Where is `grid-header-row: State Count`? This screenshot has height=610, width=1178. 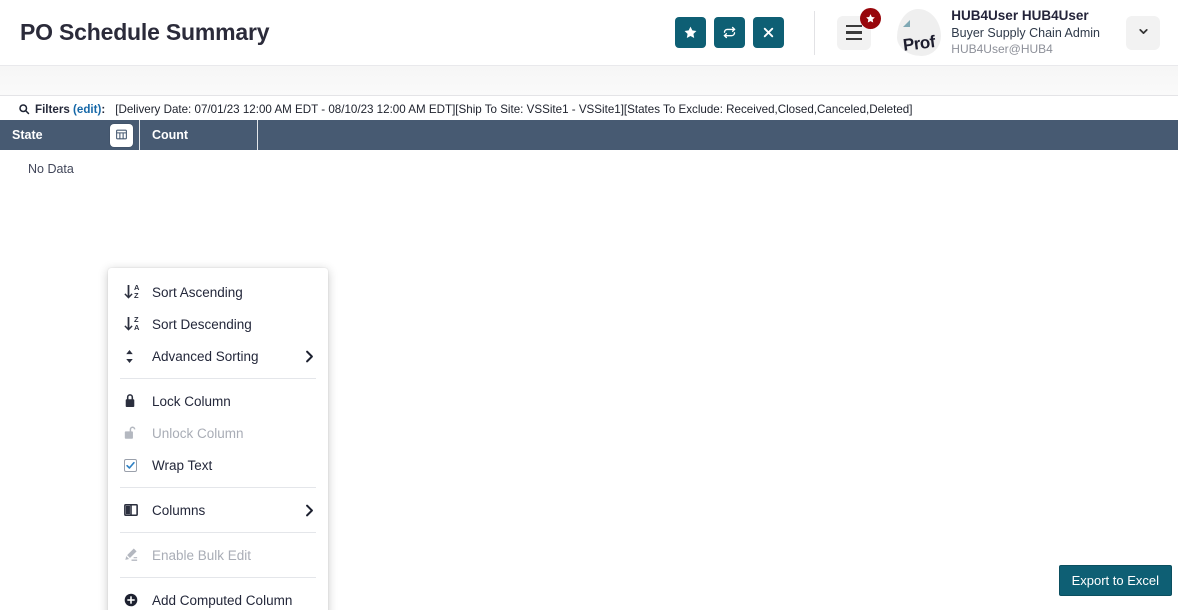 grid-header-row: State Count is located at coordinates (589, 135).